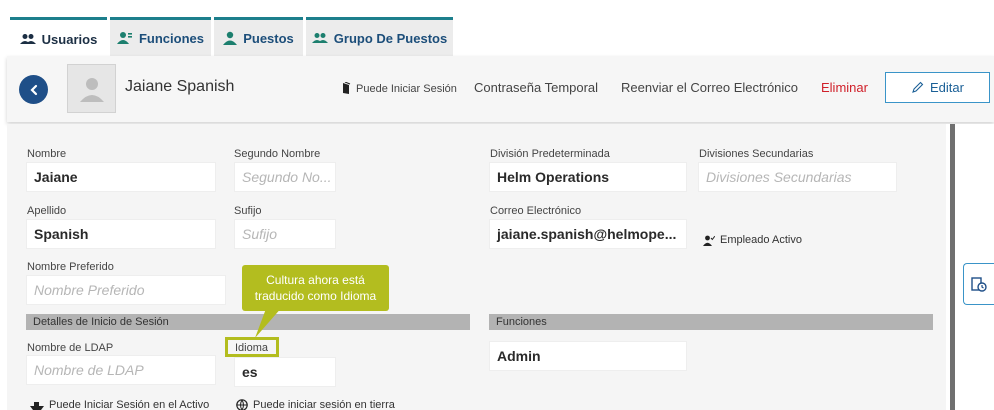 This screenshot has height=410, width=994. I want to click on temp-password-link: Contraseña Temporal, so click(536, 87).